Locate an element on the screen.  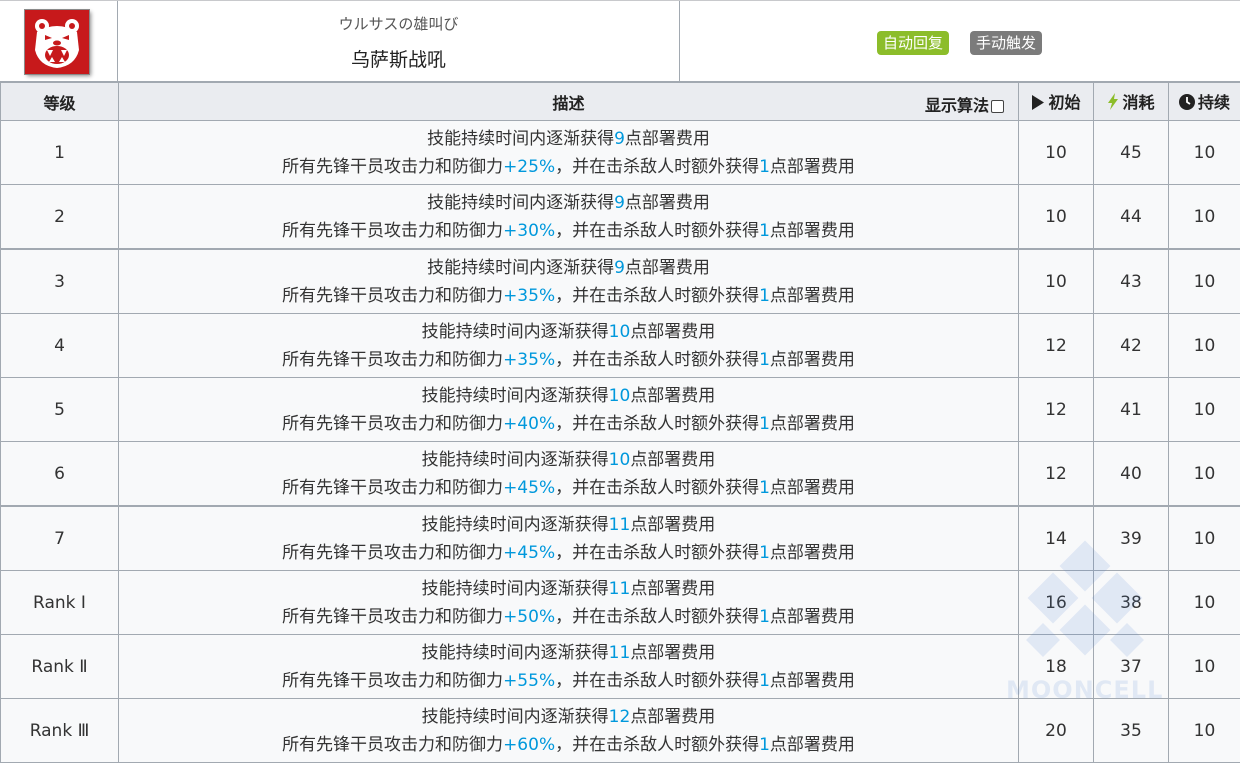
initial-sp-column-header: 初始 is located at coordinates (1056, 102).